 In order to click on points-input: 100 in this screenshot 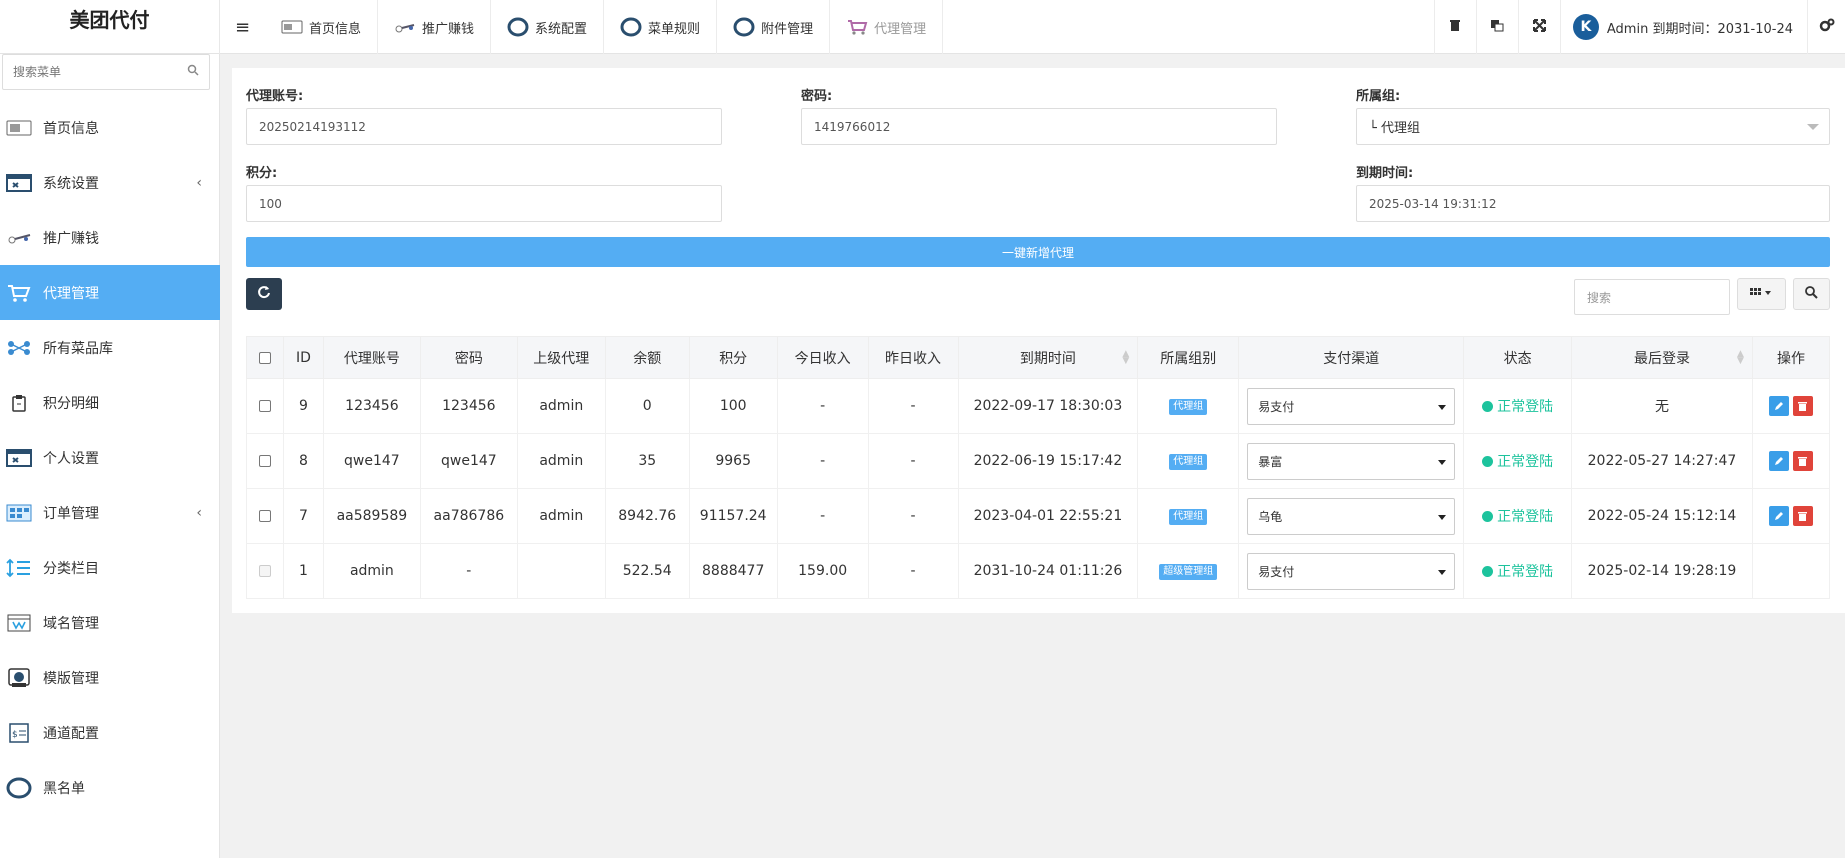, I will do `click(484, 203)`.